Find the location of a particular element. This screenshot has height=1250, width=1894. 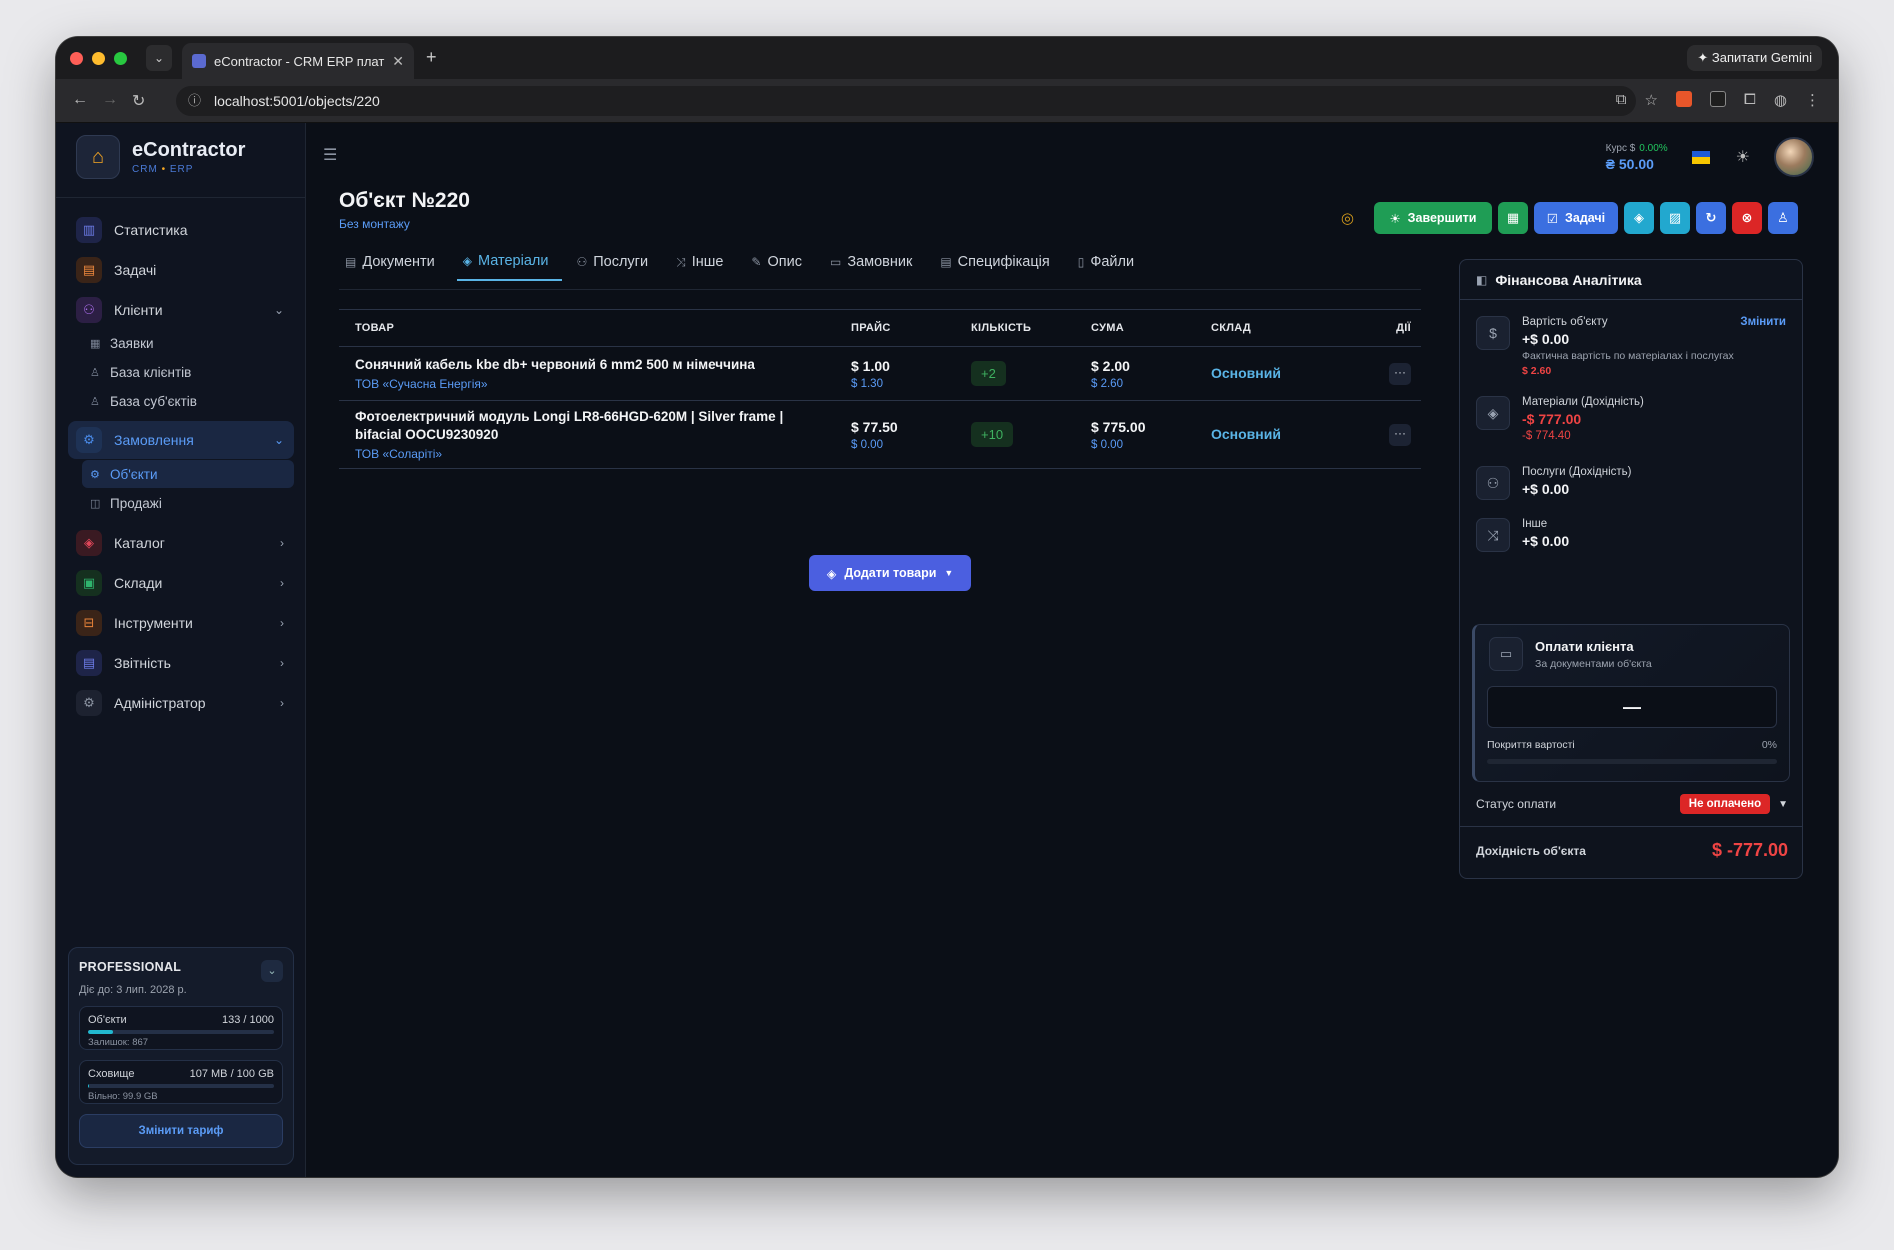

sidebar-item-admin: ⚙ Адміністратор › is located at coordinates (181, 703).